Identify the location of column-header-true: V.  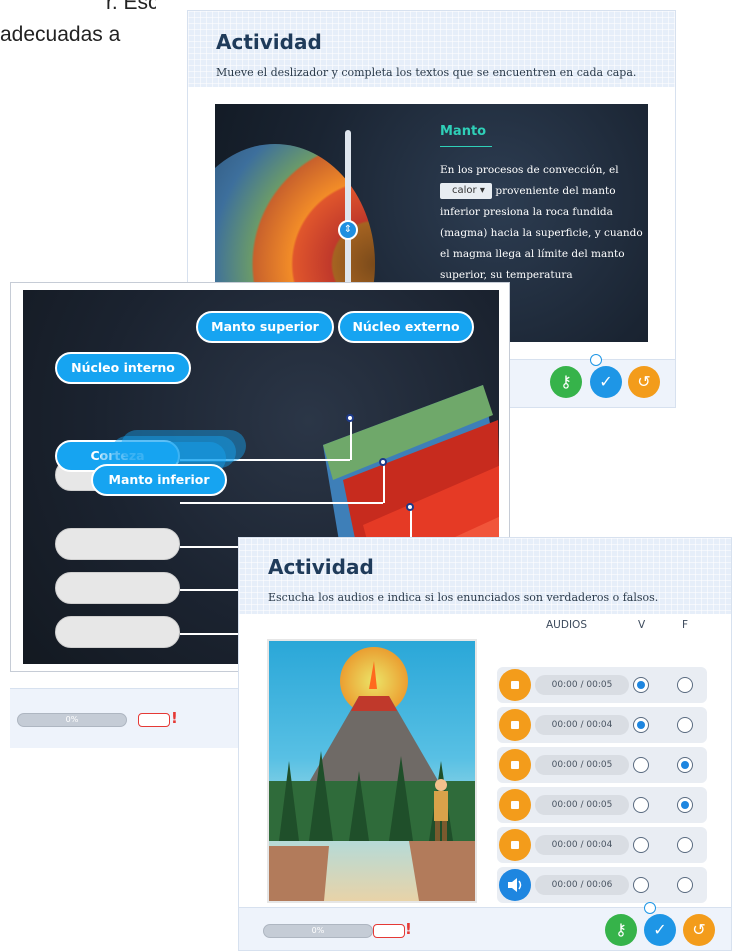
(642, 625).